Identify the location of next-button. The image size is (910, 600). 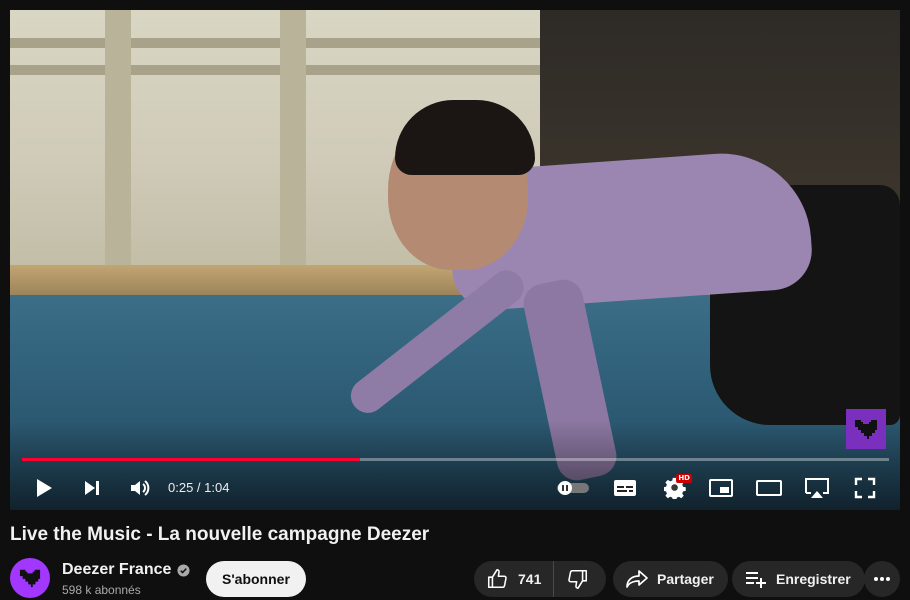
(92, 488).